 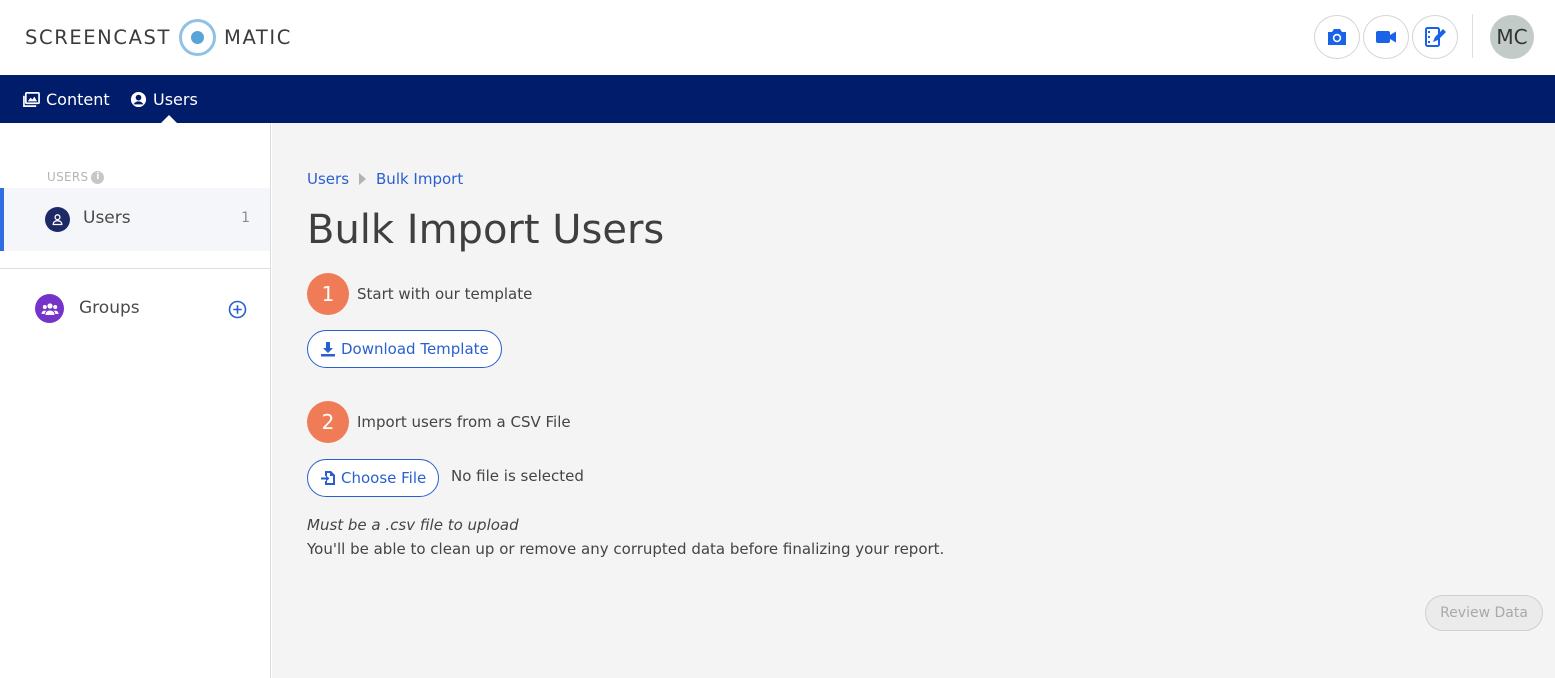 What do you see at coordinates (1512, 37) in the screenshot?
I see `avatar: MC` at bounding box center [1512, 37].